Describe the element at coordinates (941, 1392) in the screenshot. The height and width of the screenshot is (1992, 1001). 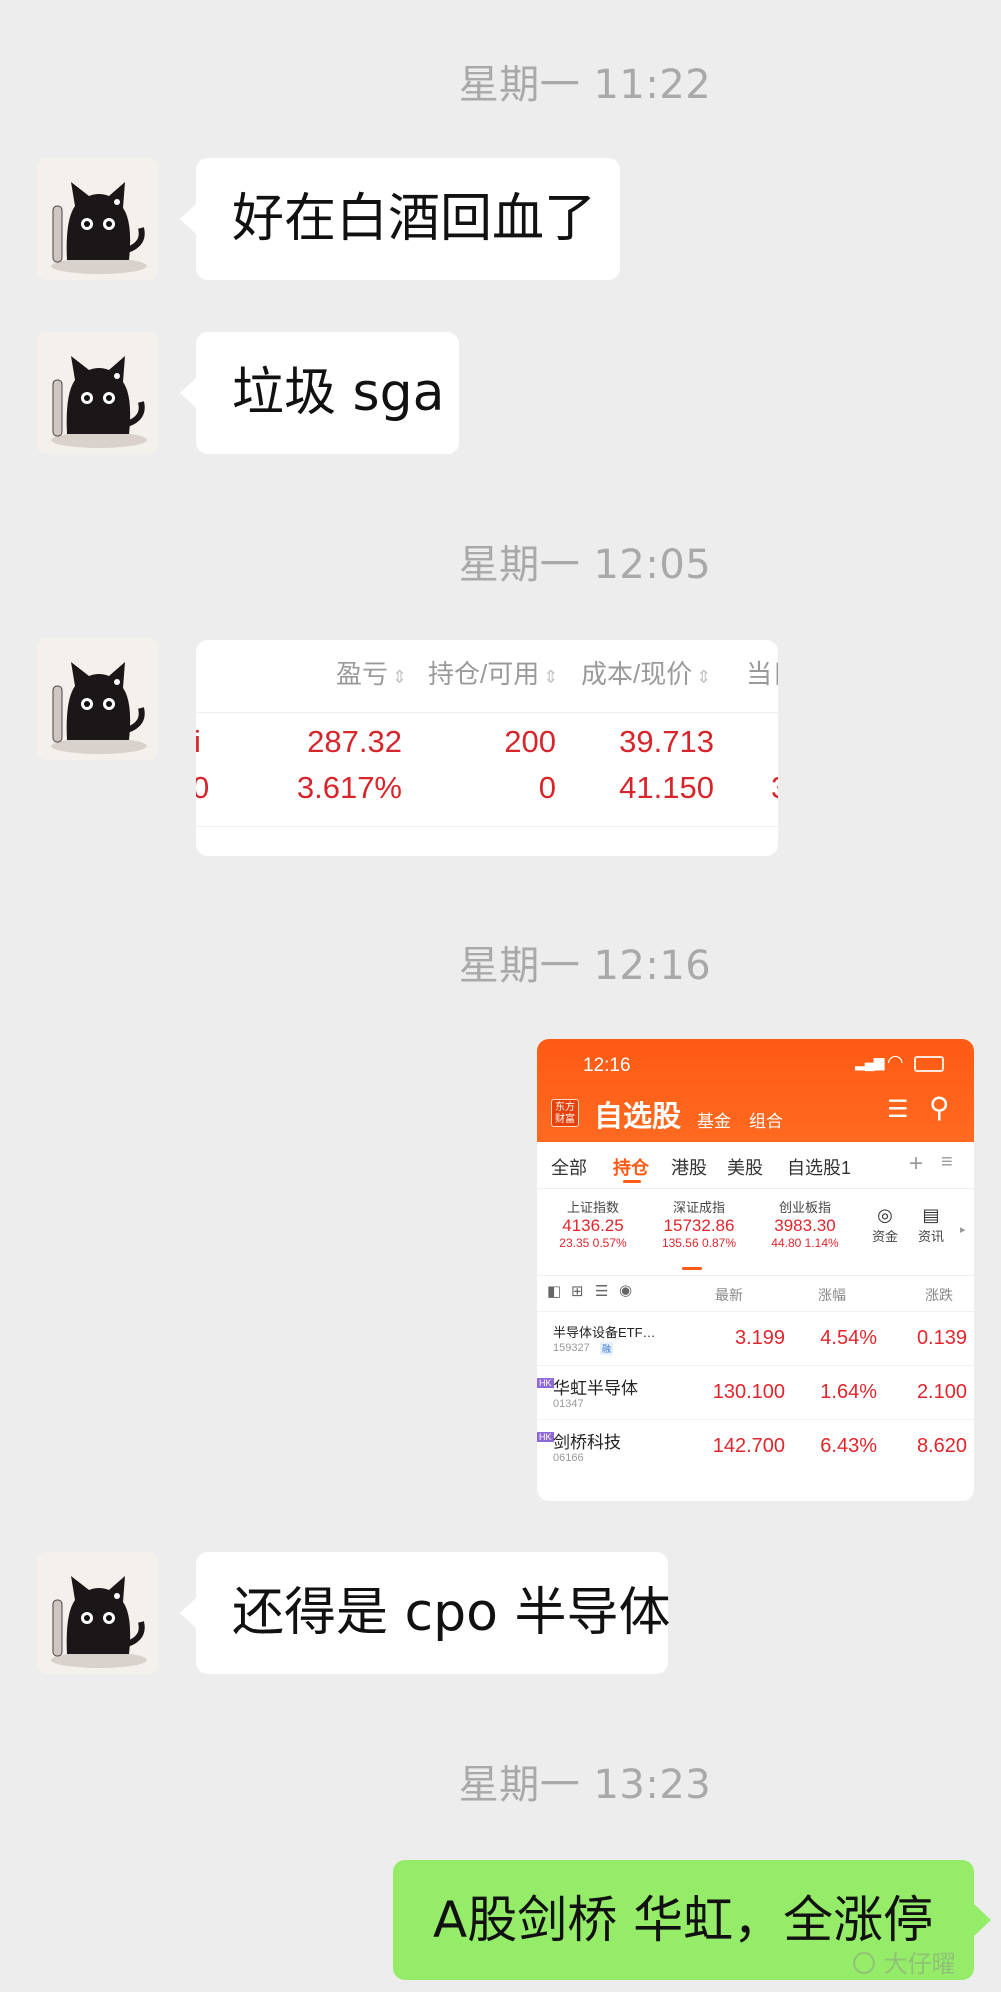
I see `stock-change: 2.100` at that location.